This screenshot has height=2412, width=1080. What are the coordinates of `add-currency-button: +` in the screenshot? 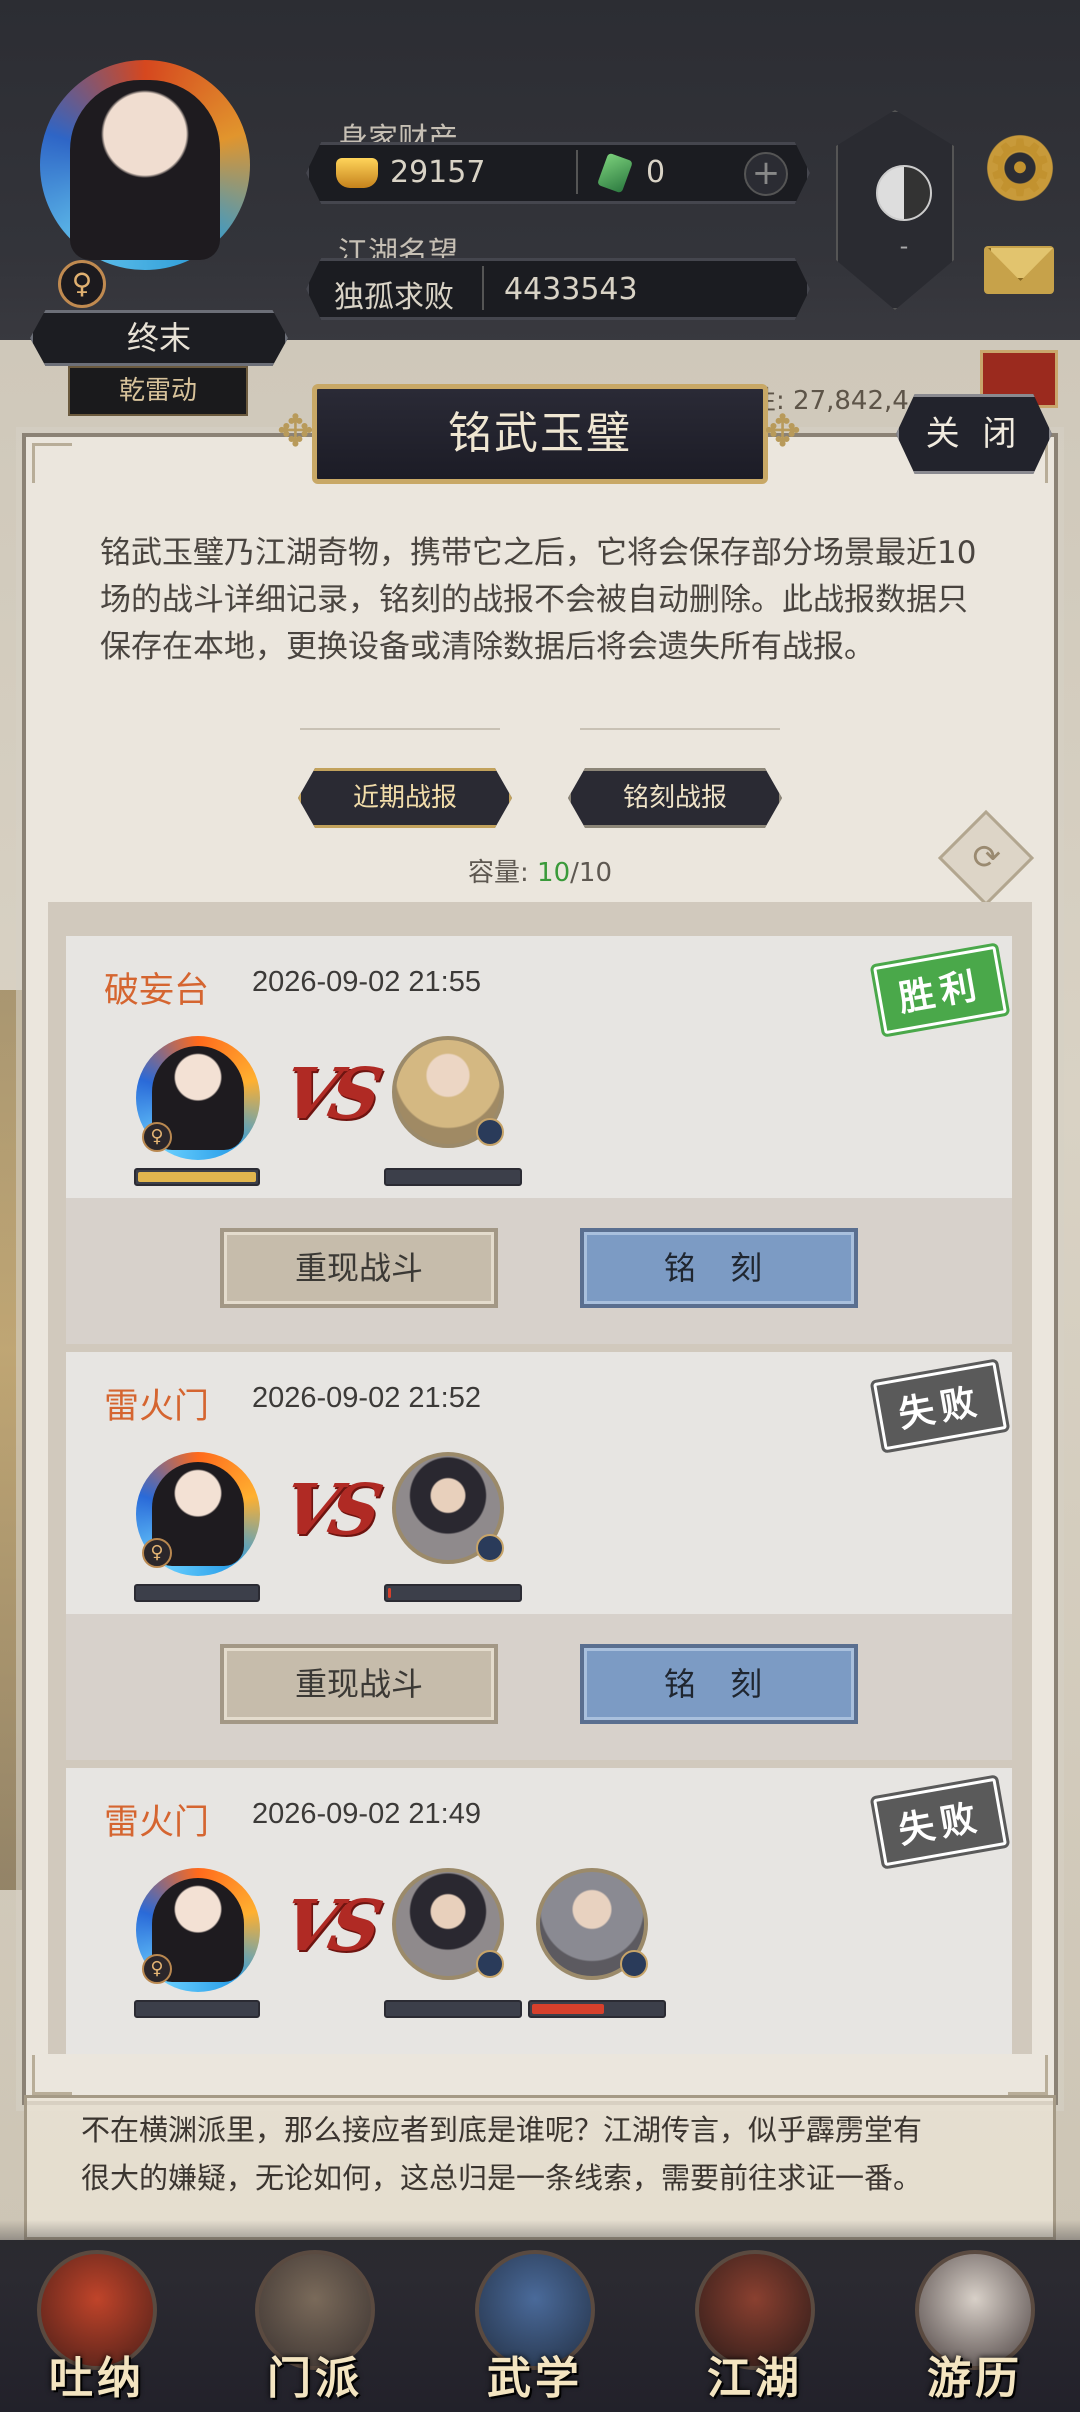 It's located at (766, 174).